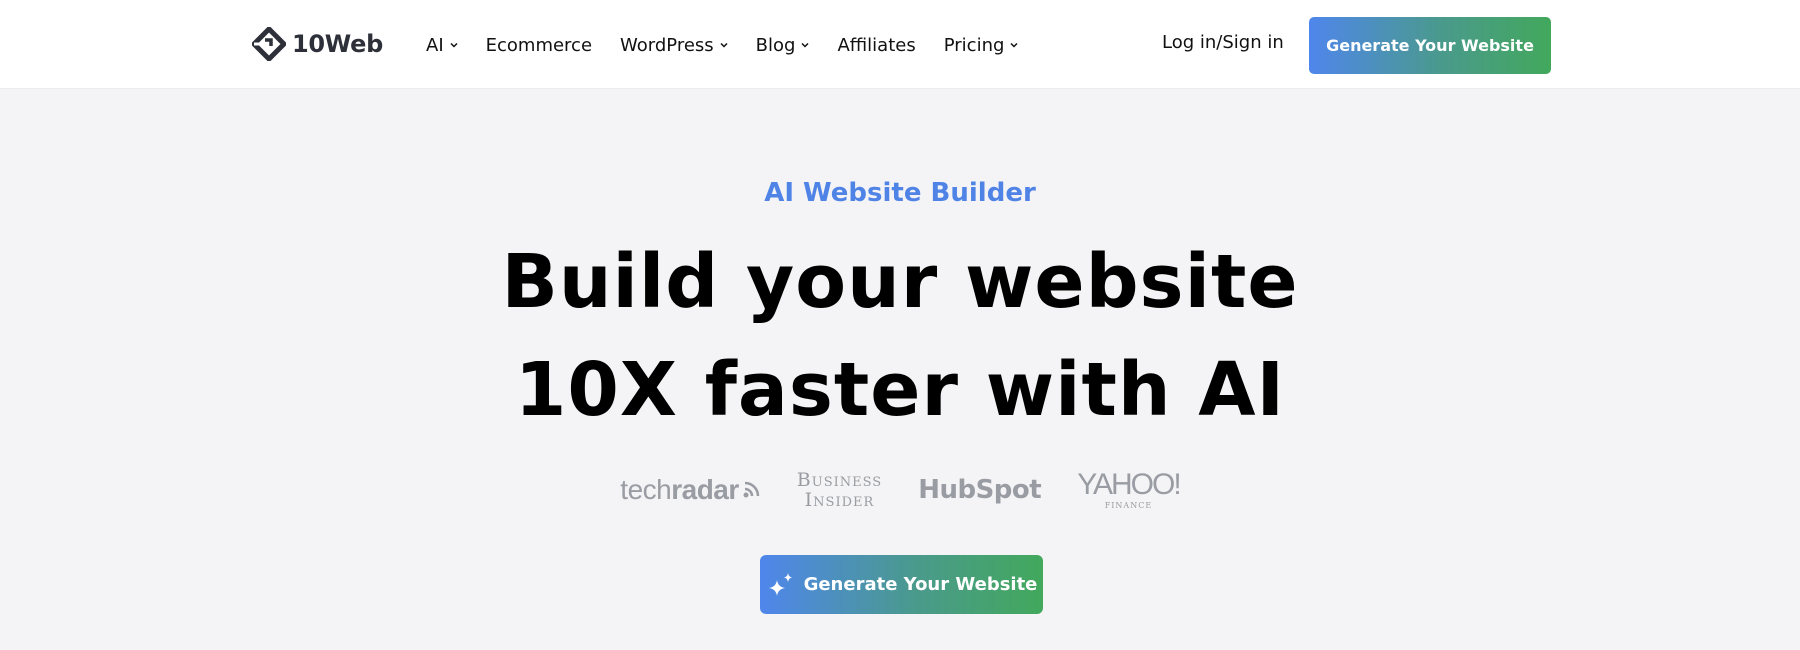 This screenshot has height=650, width=1800. I want to click on nav-item-wordpress: WordPress, so click(674, 45).